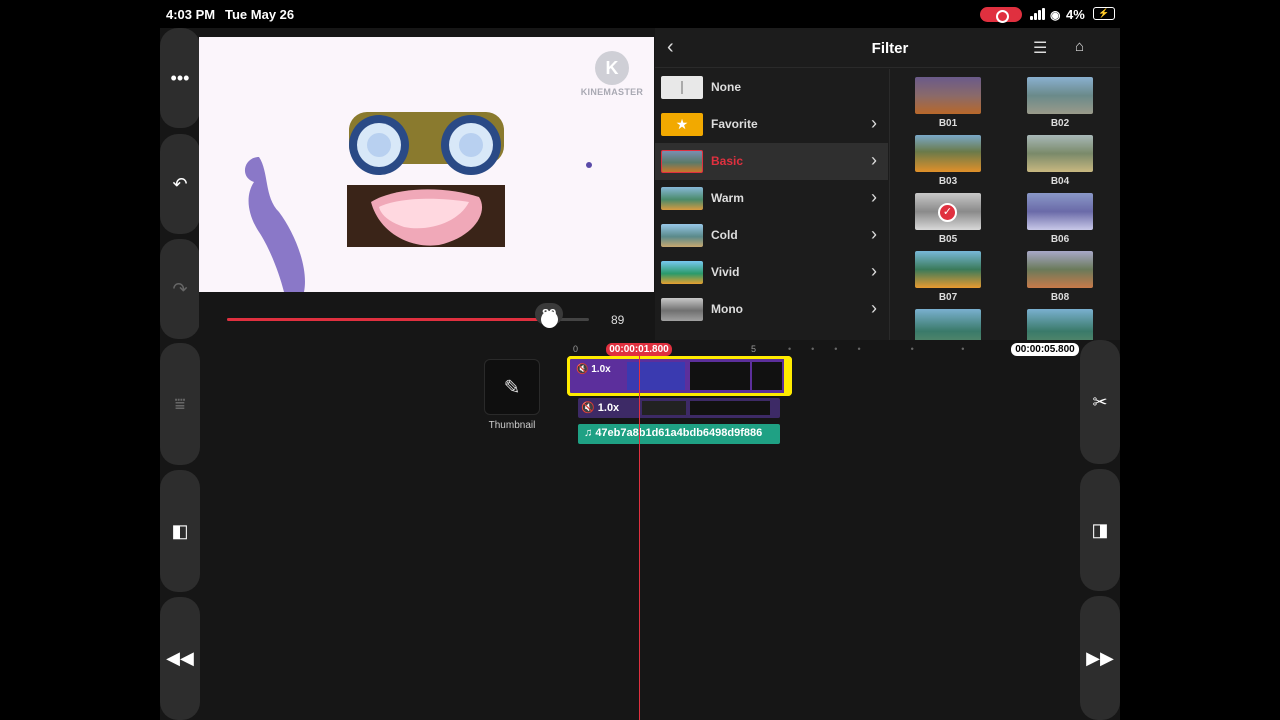 This screenshot has height=720, width=1280. What do you see at coordinates (639, 534) in the screenshot?
I see `playhead` at bounding box center [639, 534].